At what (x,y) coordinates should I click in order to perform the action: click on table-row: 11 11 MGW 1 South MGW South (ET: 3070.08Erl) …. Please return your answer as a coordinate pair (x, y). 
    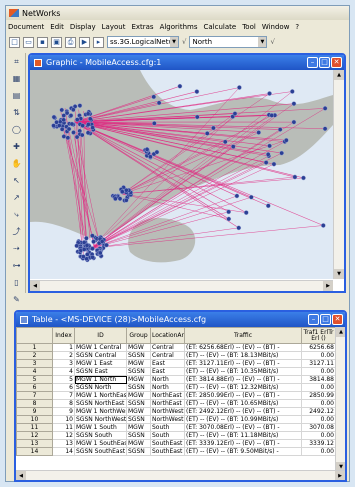
    Looking at the image, I should click on (176, 427).